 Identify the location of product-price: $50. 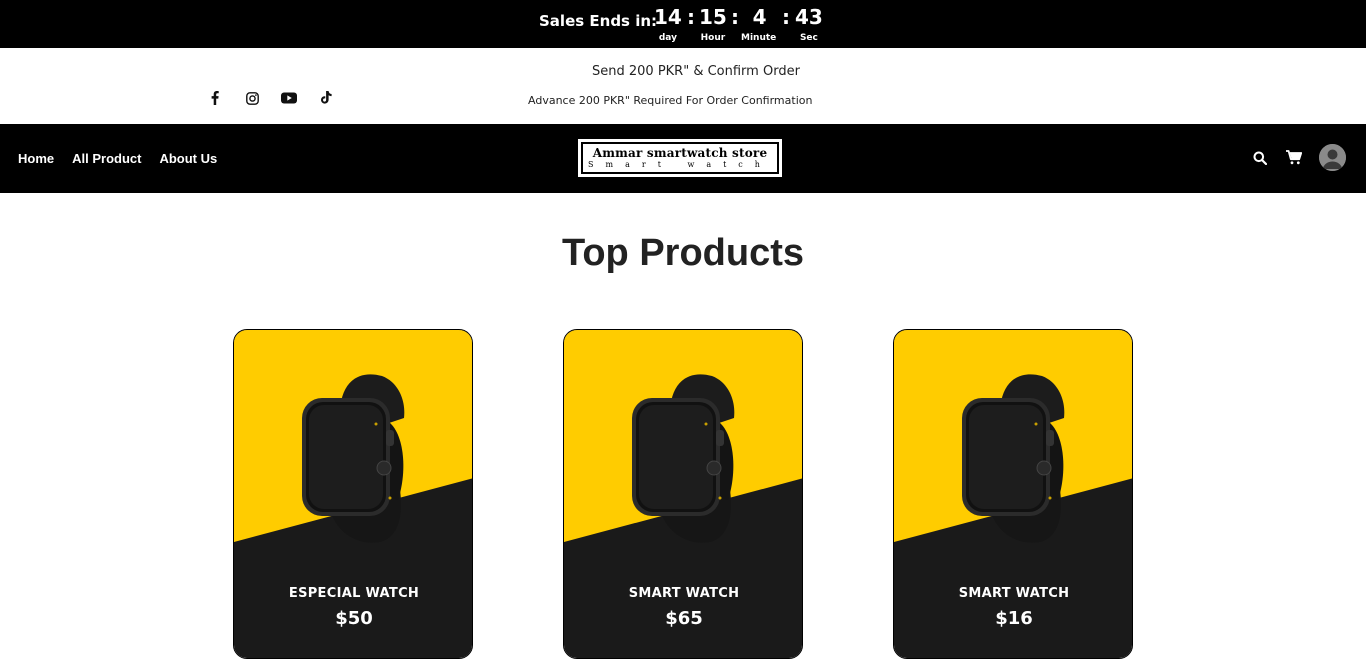
(354, 618).